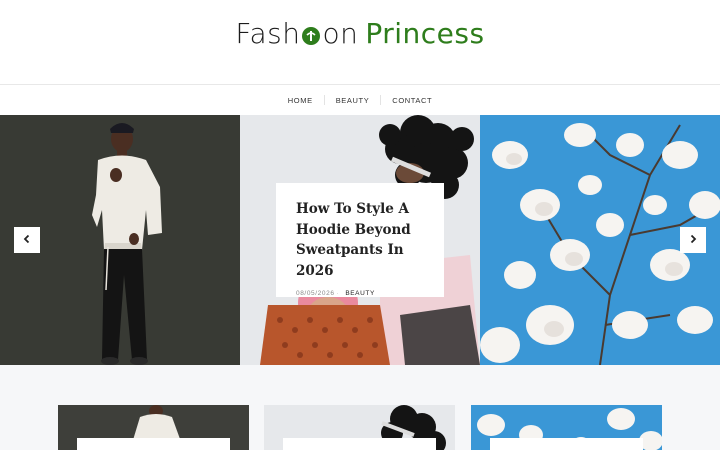 This screenshot has width=720, height=450. Describe the element at coordinates (315, 293) in the screenshot. I see `featured-post-date: 08/05/2026` at that location.